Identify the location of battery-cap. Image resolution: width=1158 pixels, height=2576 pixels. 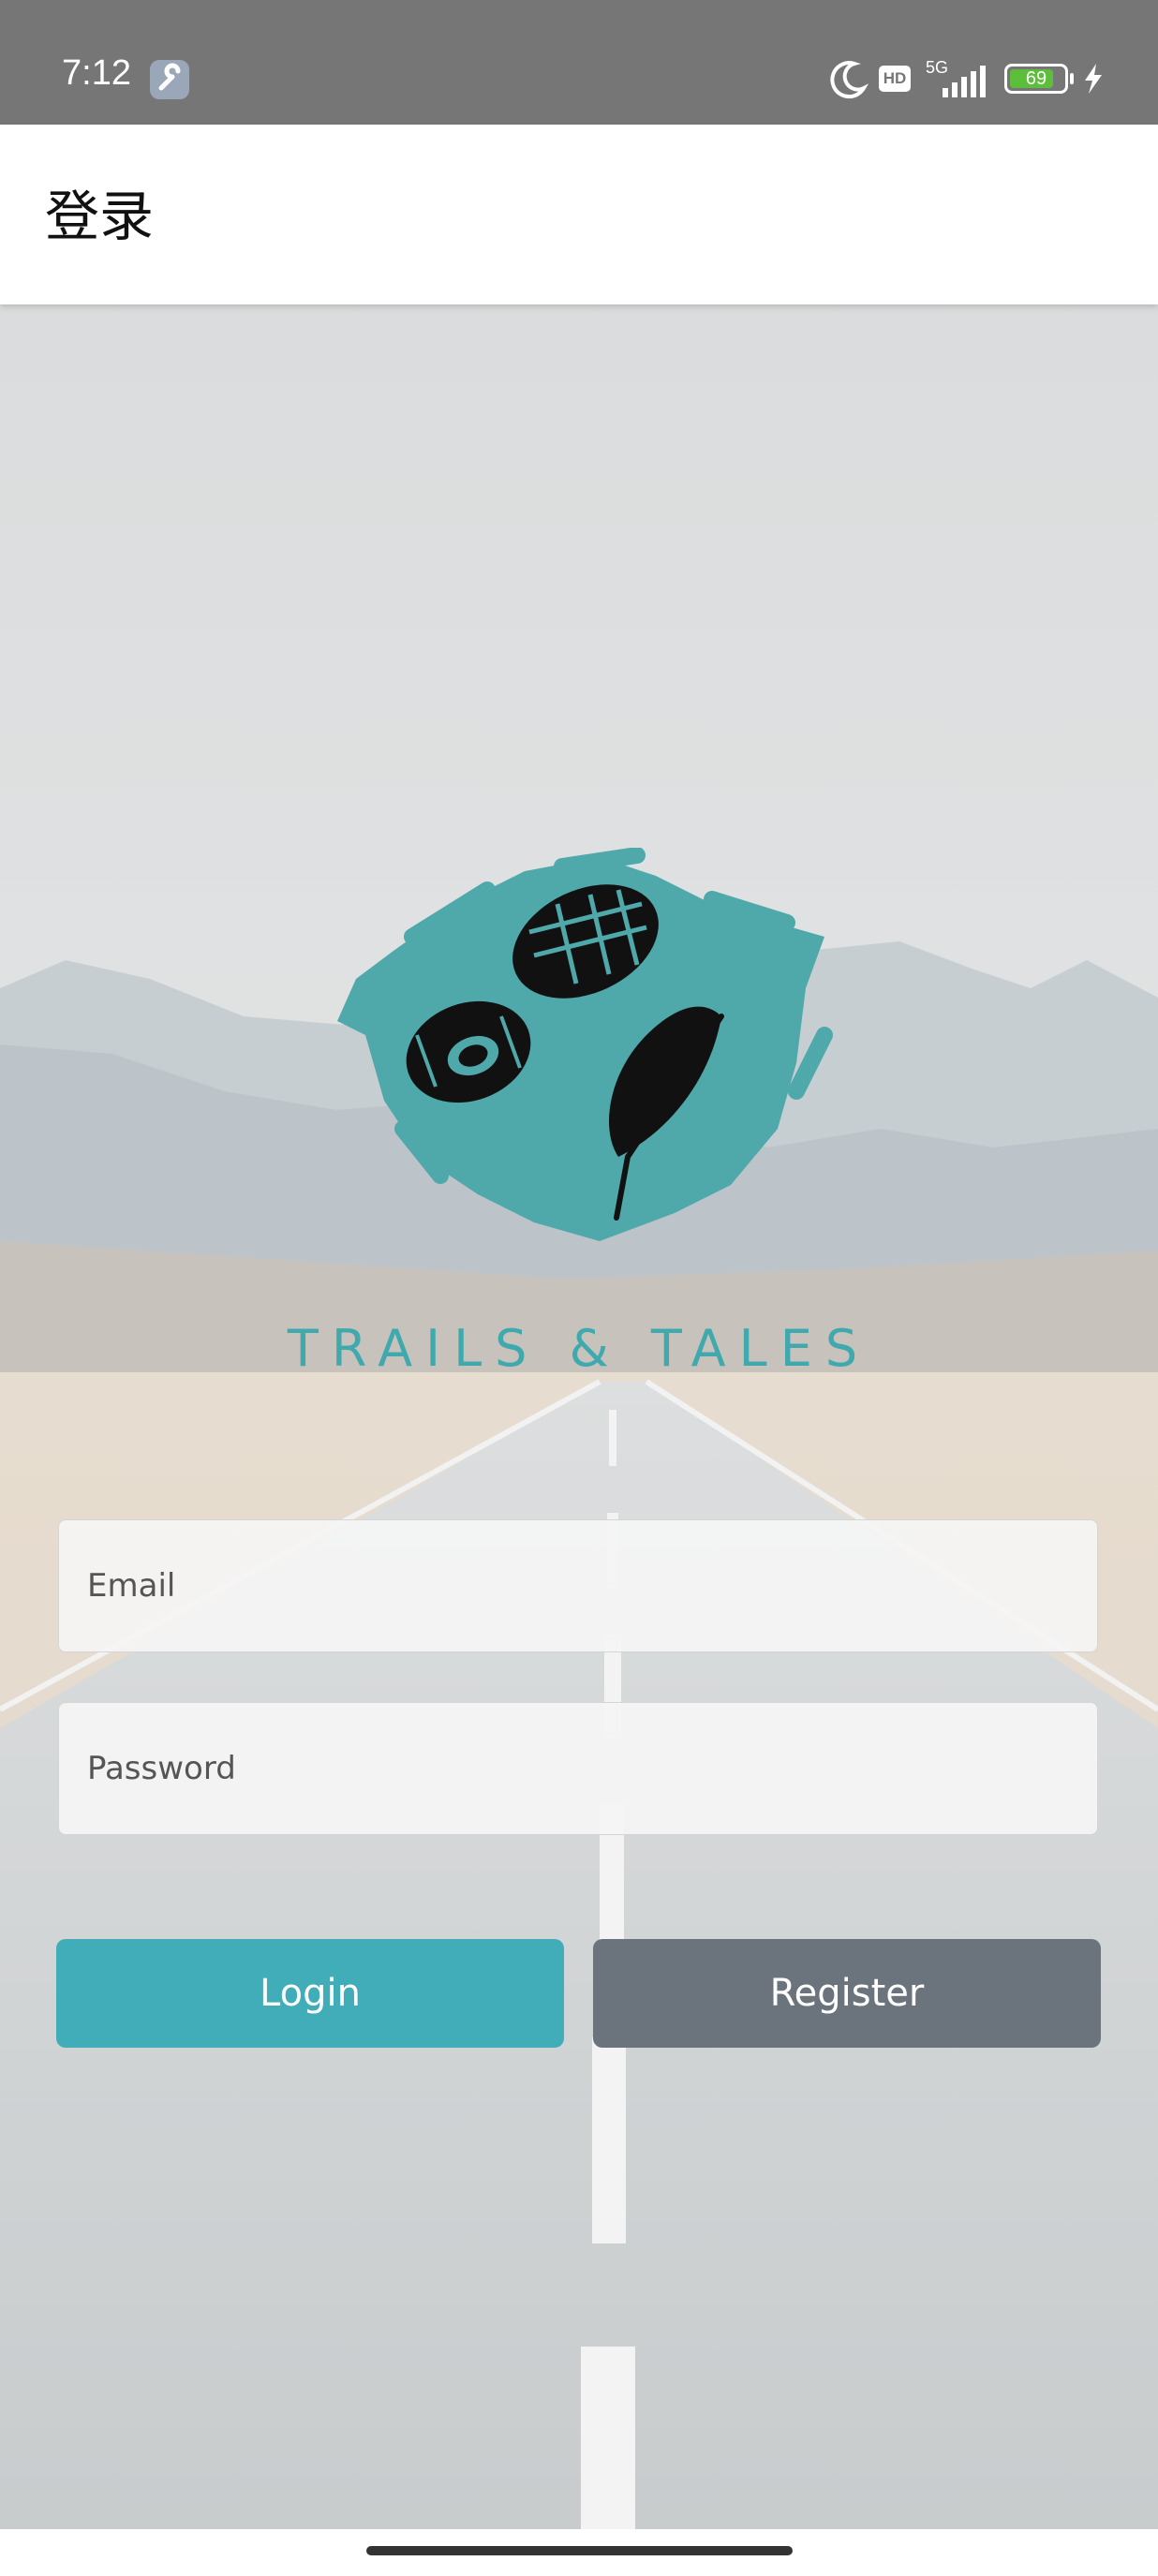
(1072, 78).